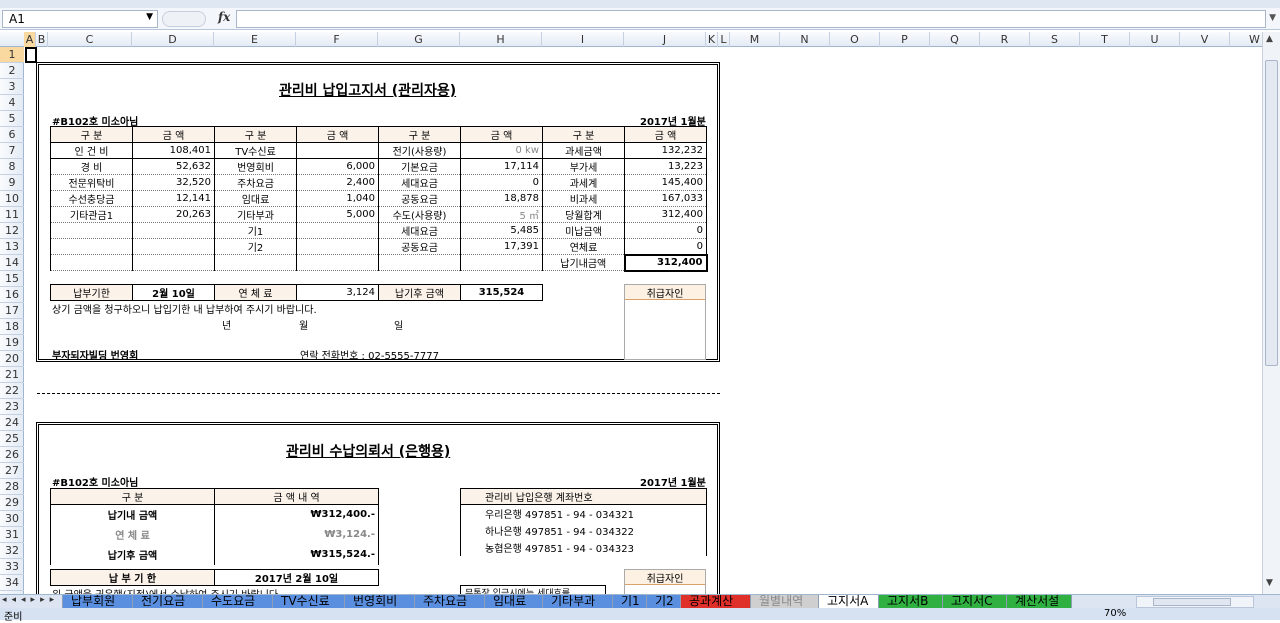 The height and width of the screenshot is (623, 1280). I want to click on scroll-down-icon: ▼, so click(1269, 583).